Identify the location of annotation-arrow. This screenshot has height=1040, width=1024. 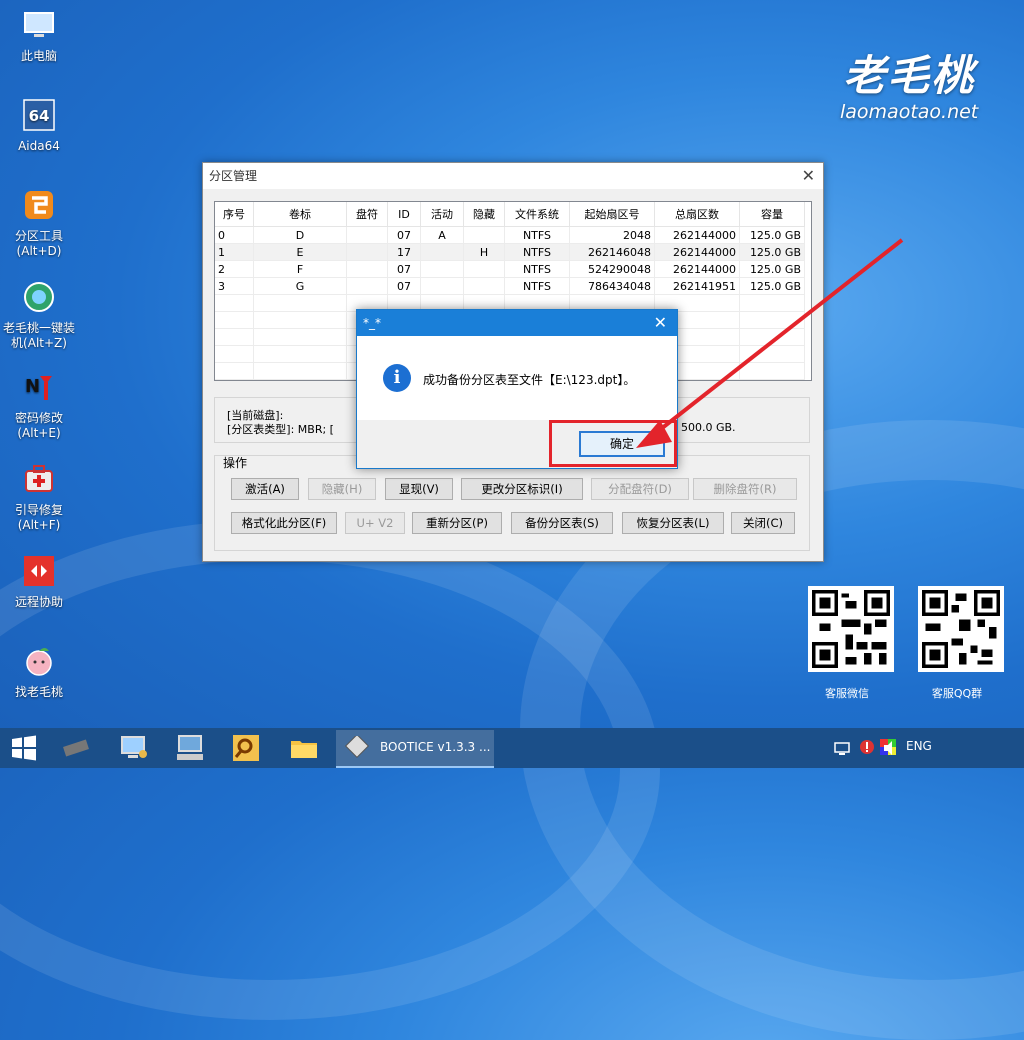
(770, 343).